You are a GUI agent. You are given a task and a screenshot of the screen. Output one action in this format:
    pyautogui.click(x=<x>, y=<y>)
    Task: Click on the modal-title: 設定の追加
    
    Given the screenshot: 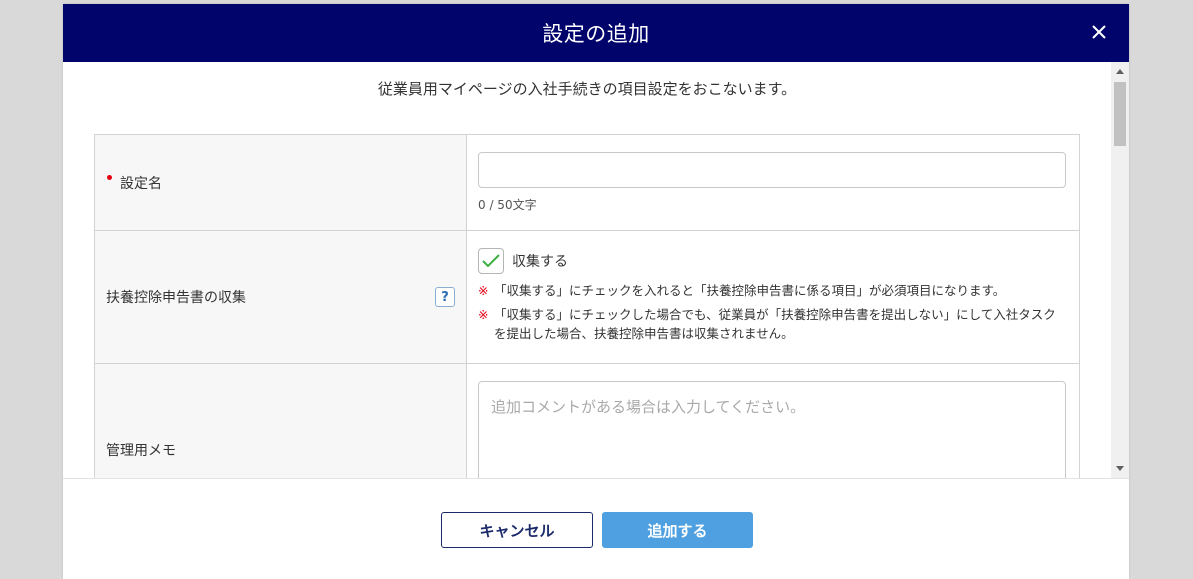 What is the action you would take?
    pyautogui.click(x=596, y=34)
    